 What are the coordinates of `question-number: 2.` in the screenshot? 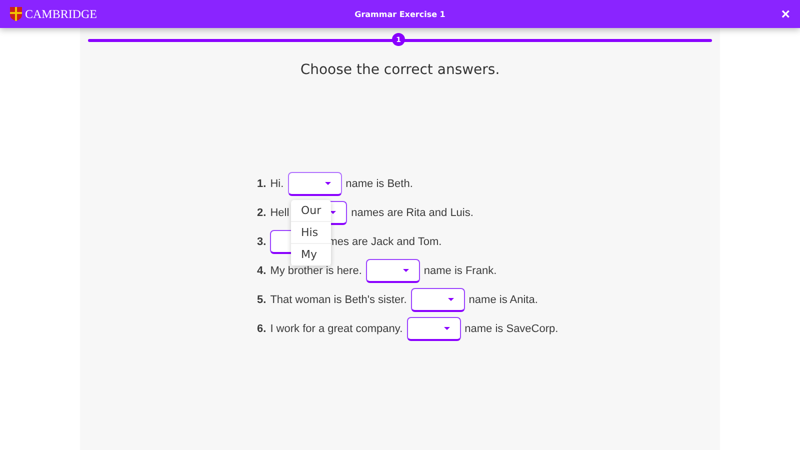 It's located at (261, 213).